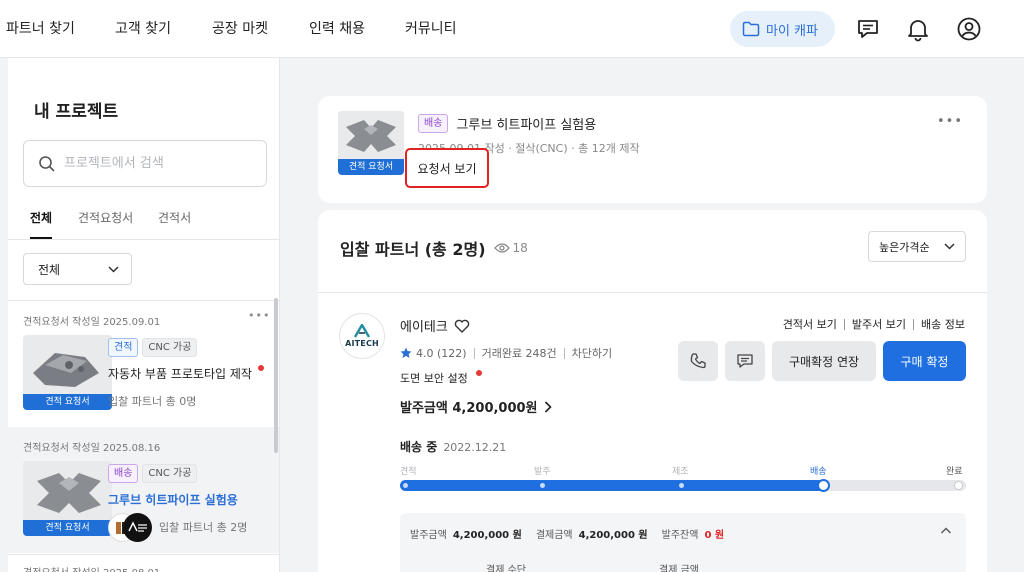 The width and height of the screenshot is (1024, 572). I want to click on sort-select-value: 높은가격순, so click(904, 247).